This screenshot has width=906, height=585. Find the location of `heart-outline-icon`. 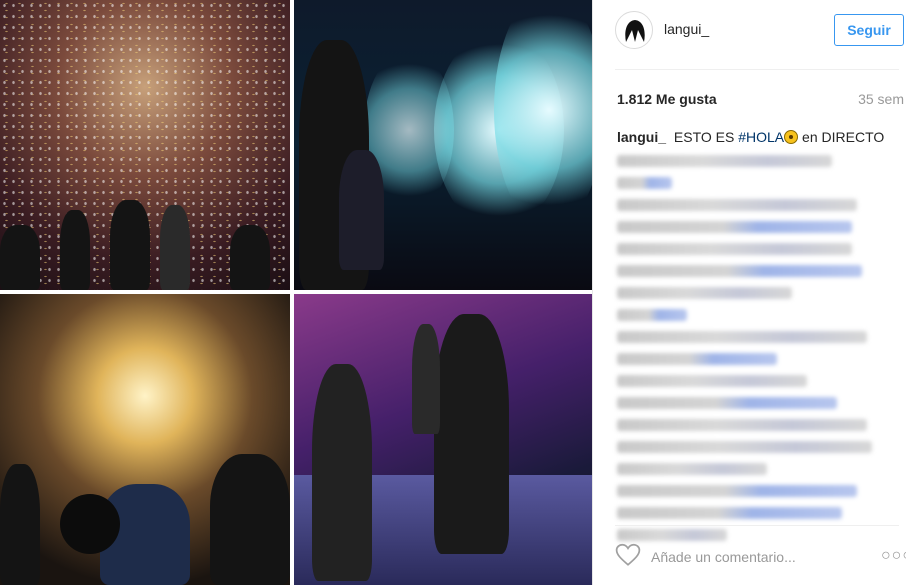

heart-outline-icon is located at coordinates (628, 555).